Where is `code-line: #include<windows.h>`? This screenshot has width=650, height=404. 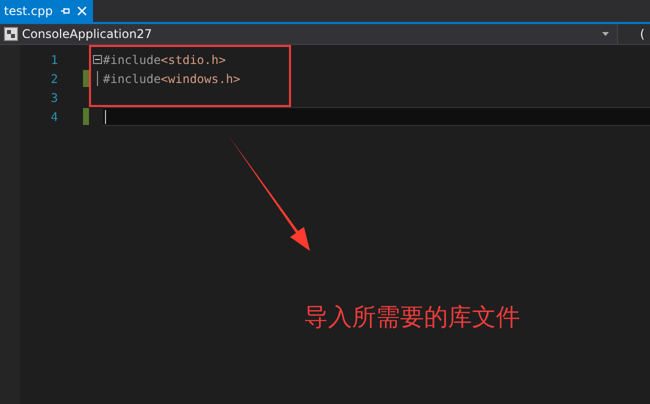
code-line: #include<windows.h> is located at coordinates (171, 79).